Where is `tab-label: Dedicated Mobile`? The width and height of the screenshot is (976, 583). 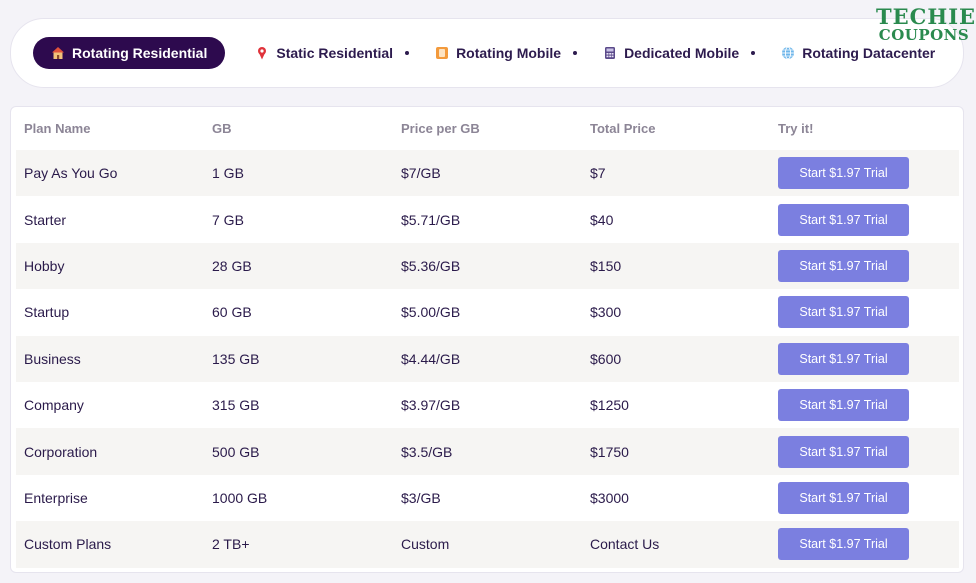
tab-label: Dedicated Mobile is located at coordinates (682, 53).